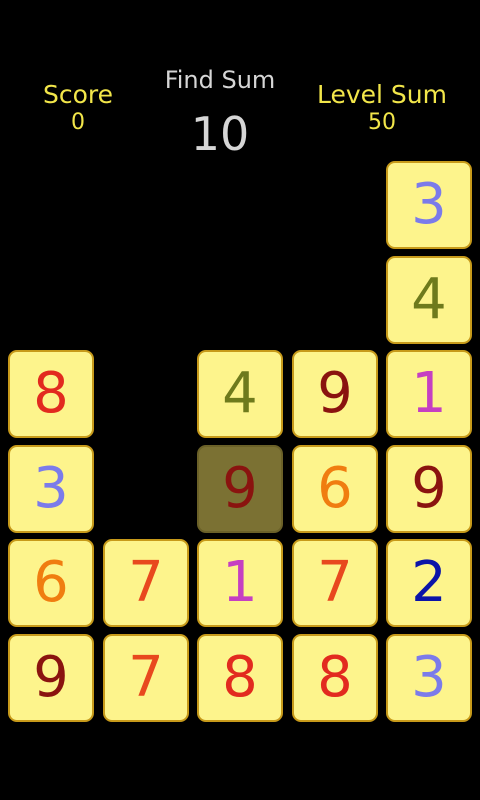  Describe the element at coordinates (429, 583) in the screenshot. I see `number-tile: 2` at that location.